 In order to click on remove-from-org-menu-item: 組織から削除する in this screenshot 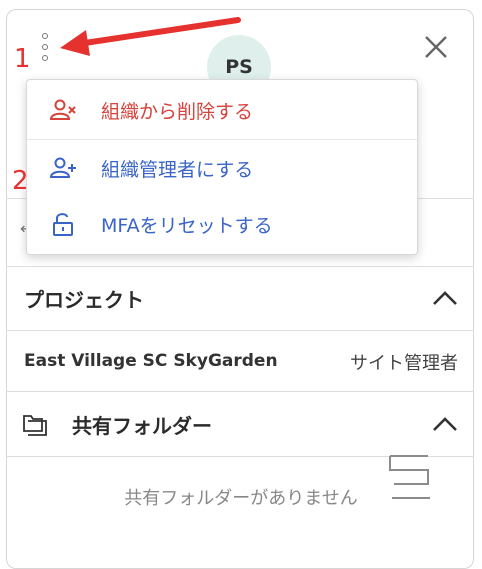, I will do `click(222, 110)`.